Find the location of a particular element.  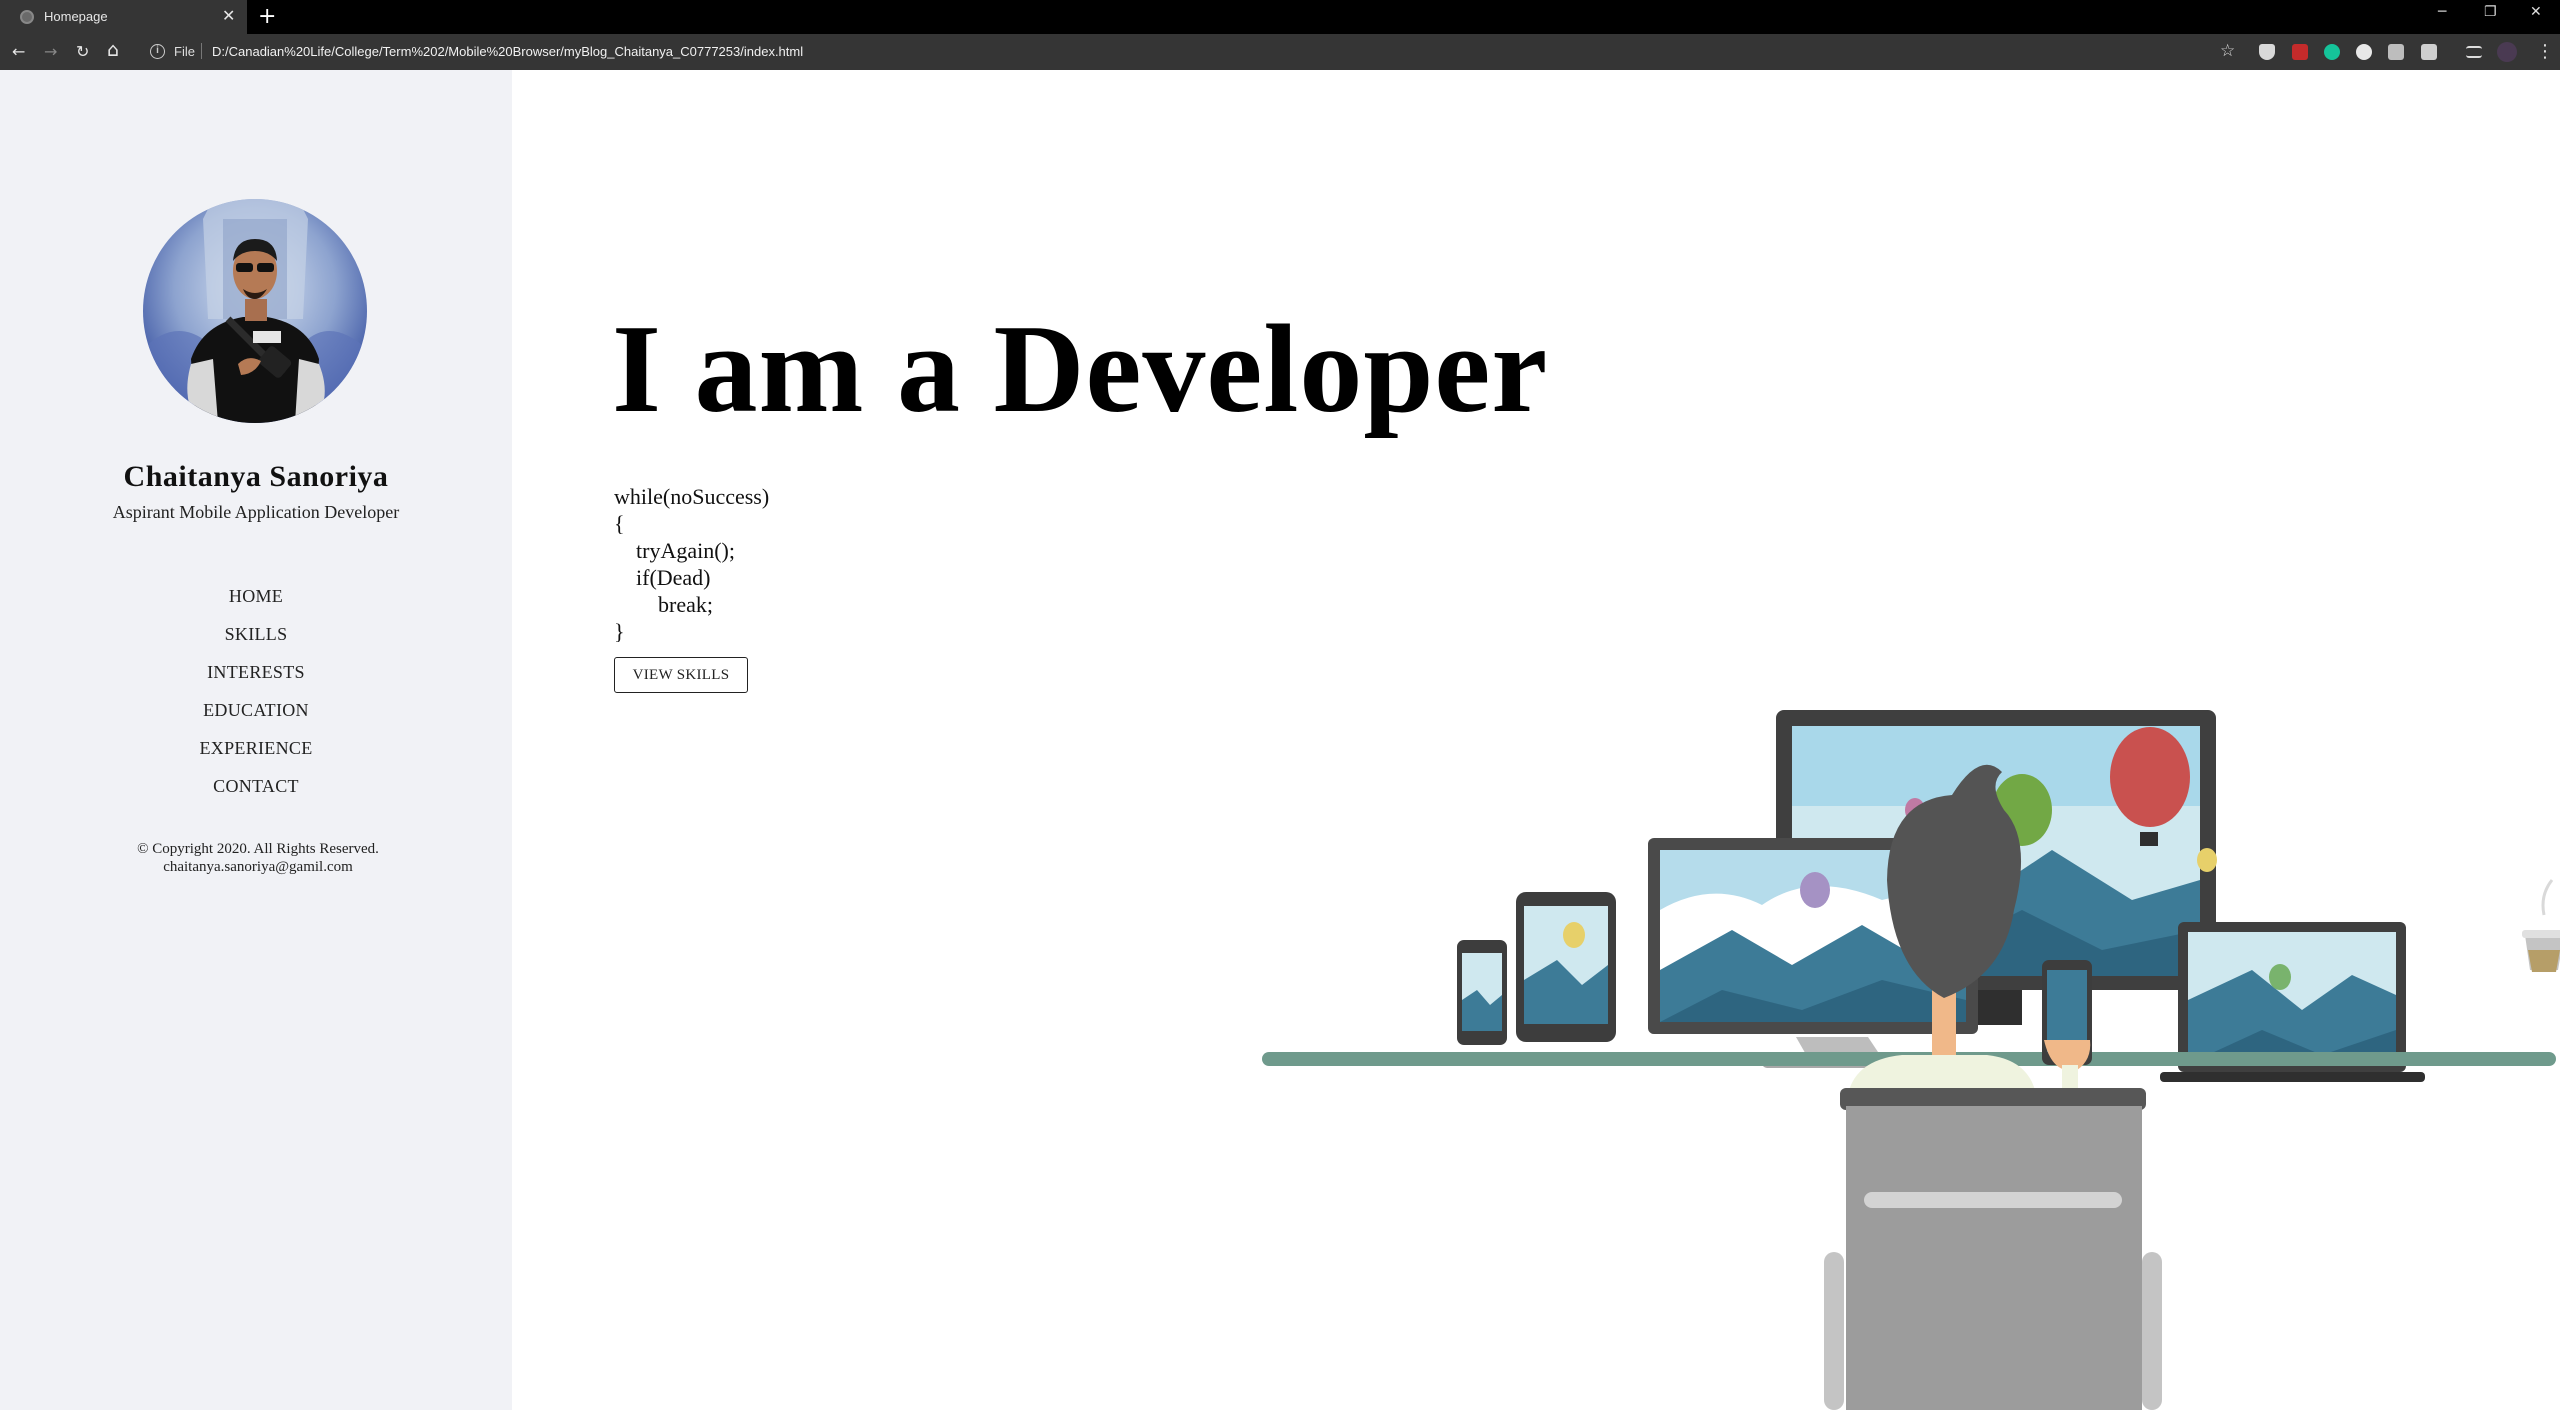

pdf-extension-icon is located at coordinates (2300, 52).